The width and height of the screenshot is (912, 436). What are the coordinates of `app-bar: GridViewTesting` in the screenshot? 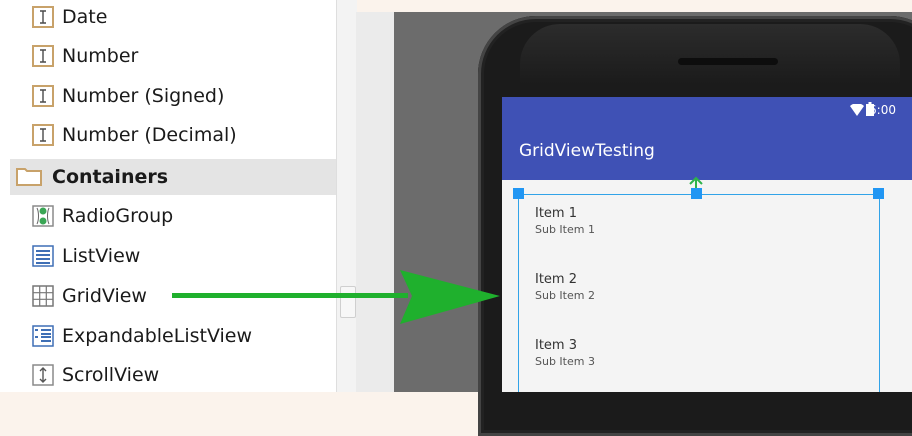 It's located at (707, 152).